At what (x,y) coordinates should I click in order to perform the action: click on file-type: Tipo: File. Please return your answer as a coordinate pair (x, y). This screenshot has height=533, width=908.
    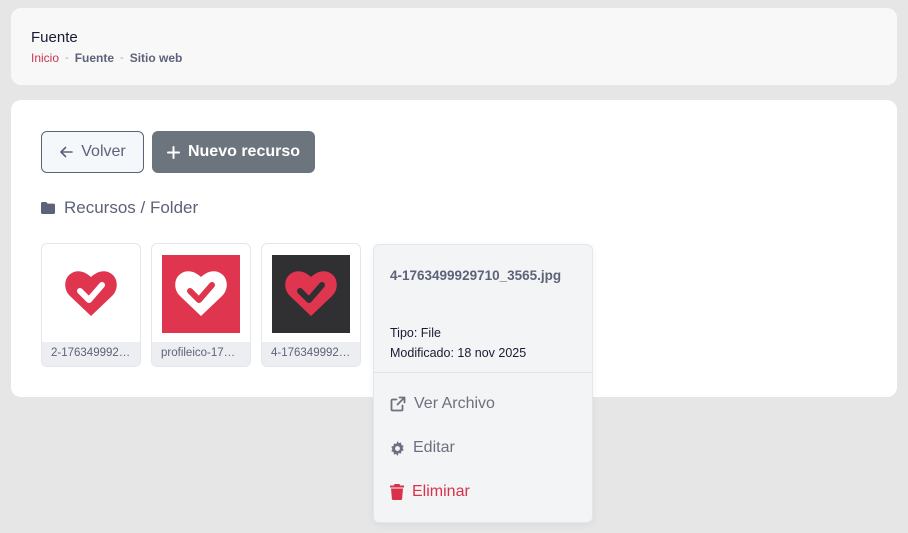
    Looking at the image, I should click on (415, 333).